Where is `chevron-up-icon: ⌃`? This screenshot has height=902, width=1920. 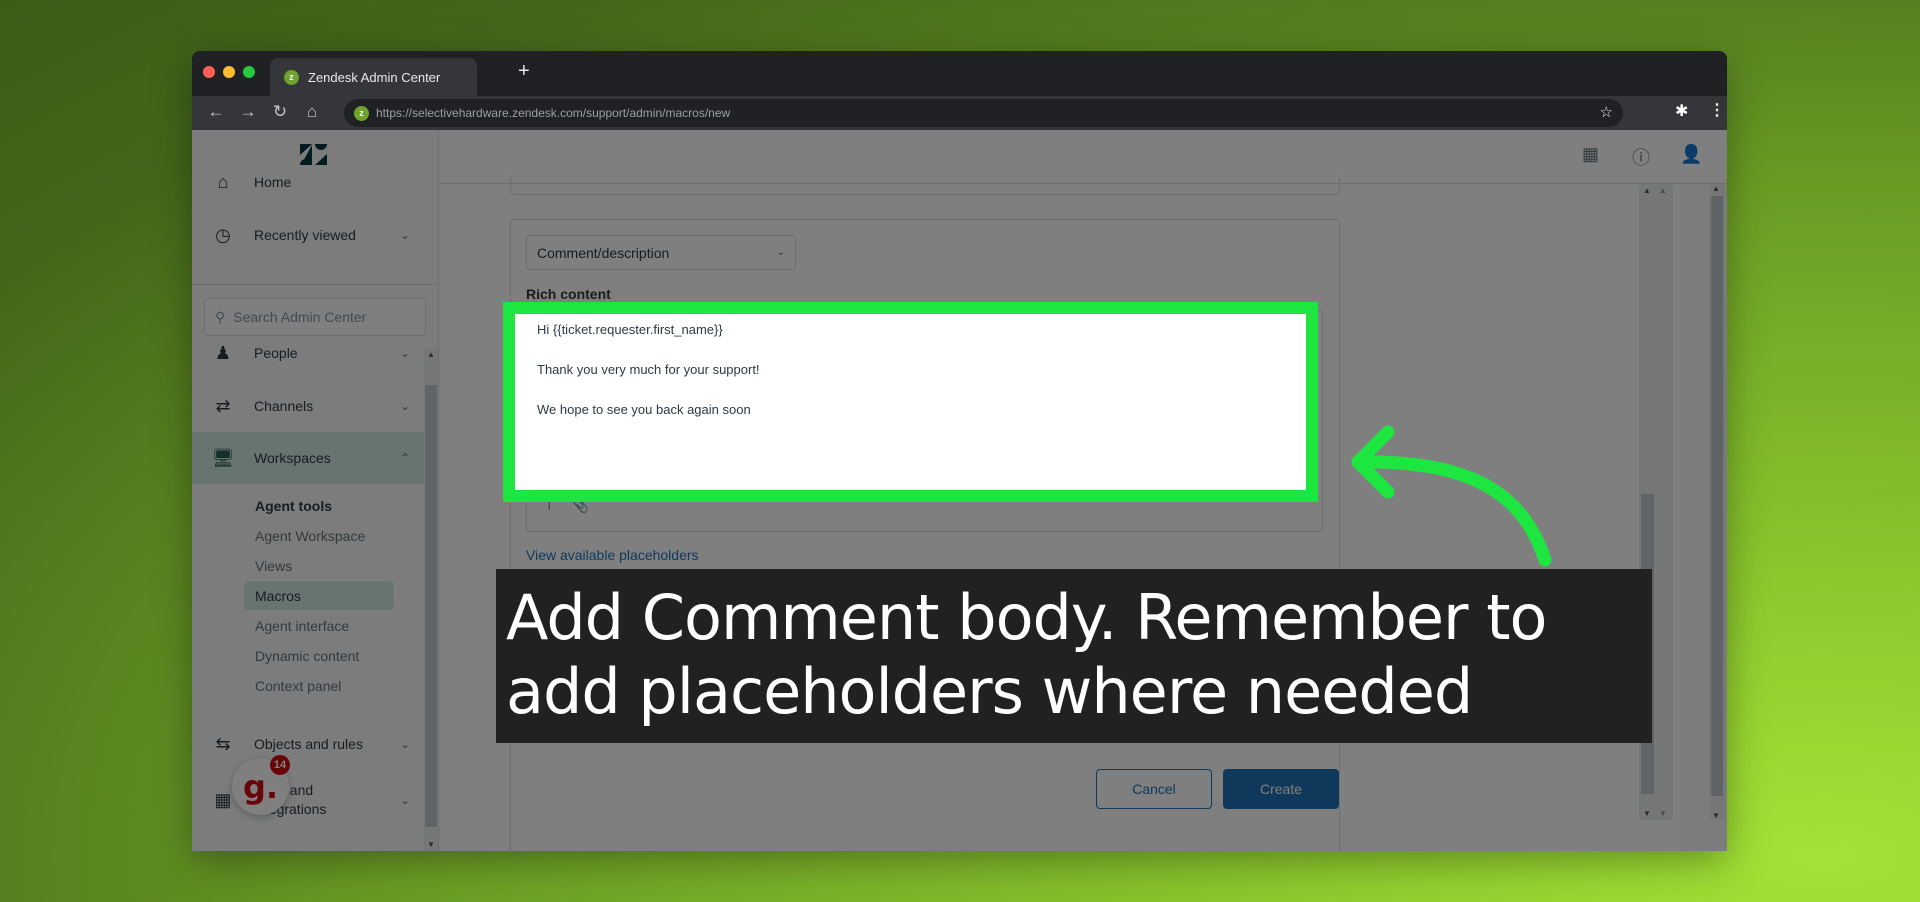 chevron-up-icon: ⌃ is located at coordinates (404, 458).